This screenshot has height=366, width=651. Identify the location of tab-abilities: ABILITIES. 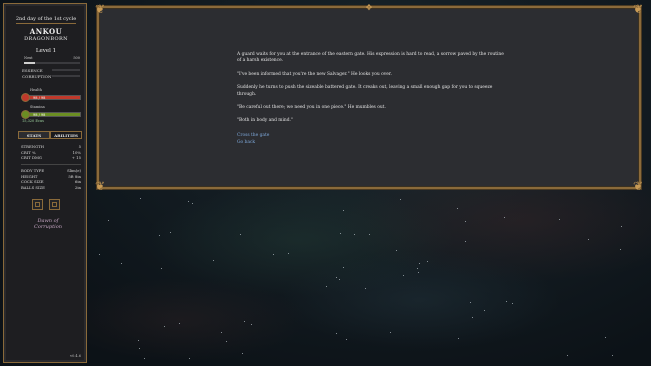
(66, 135).